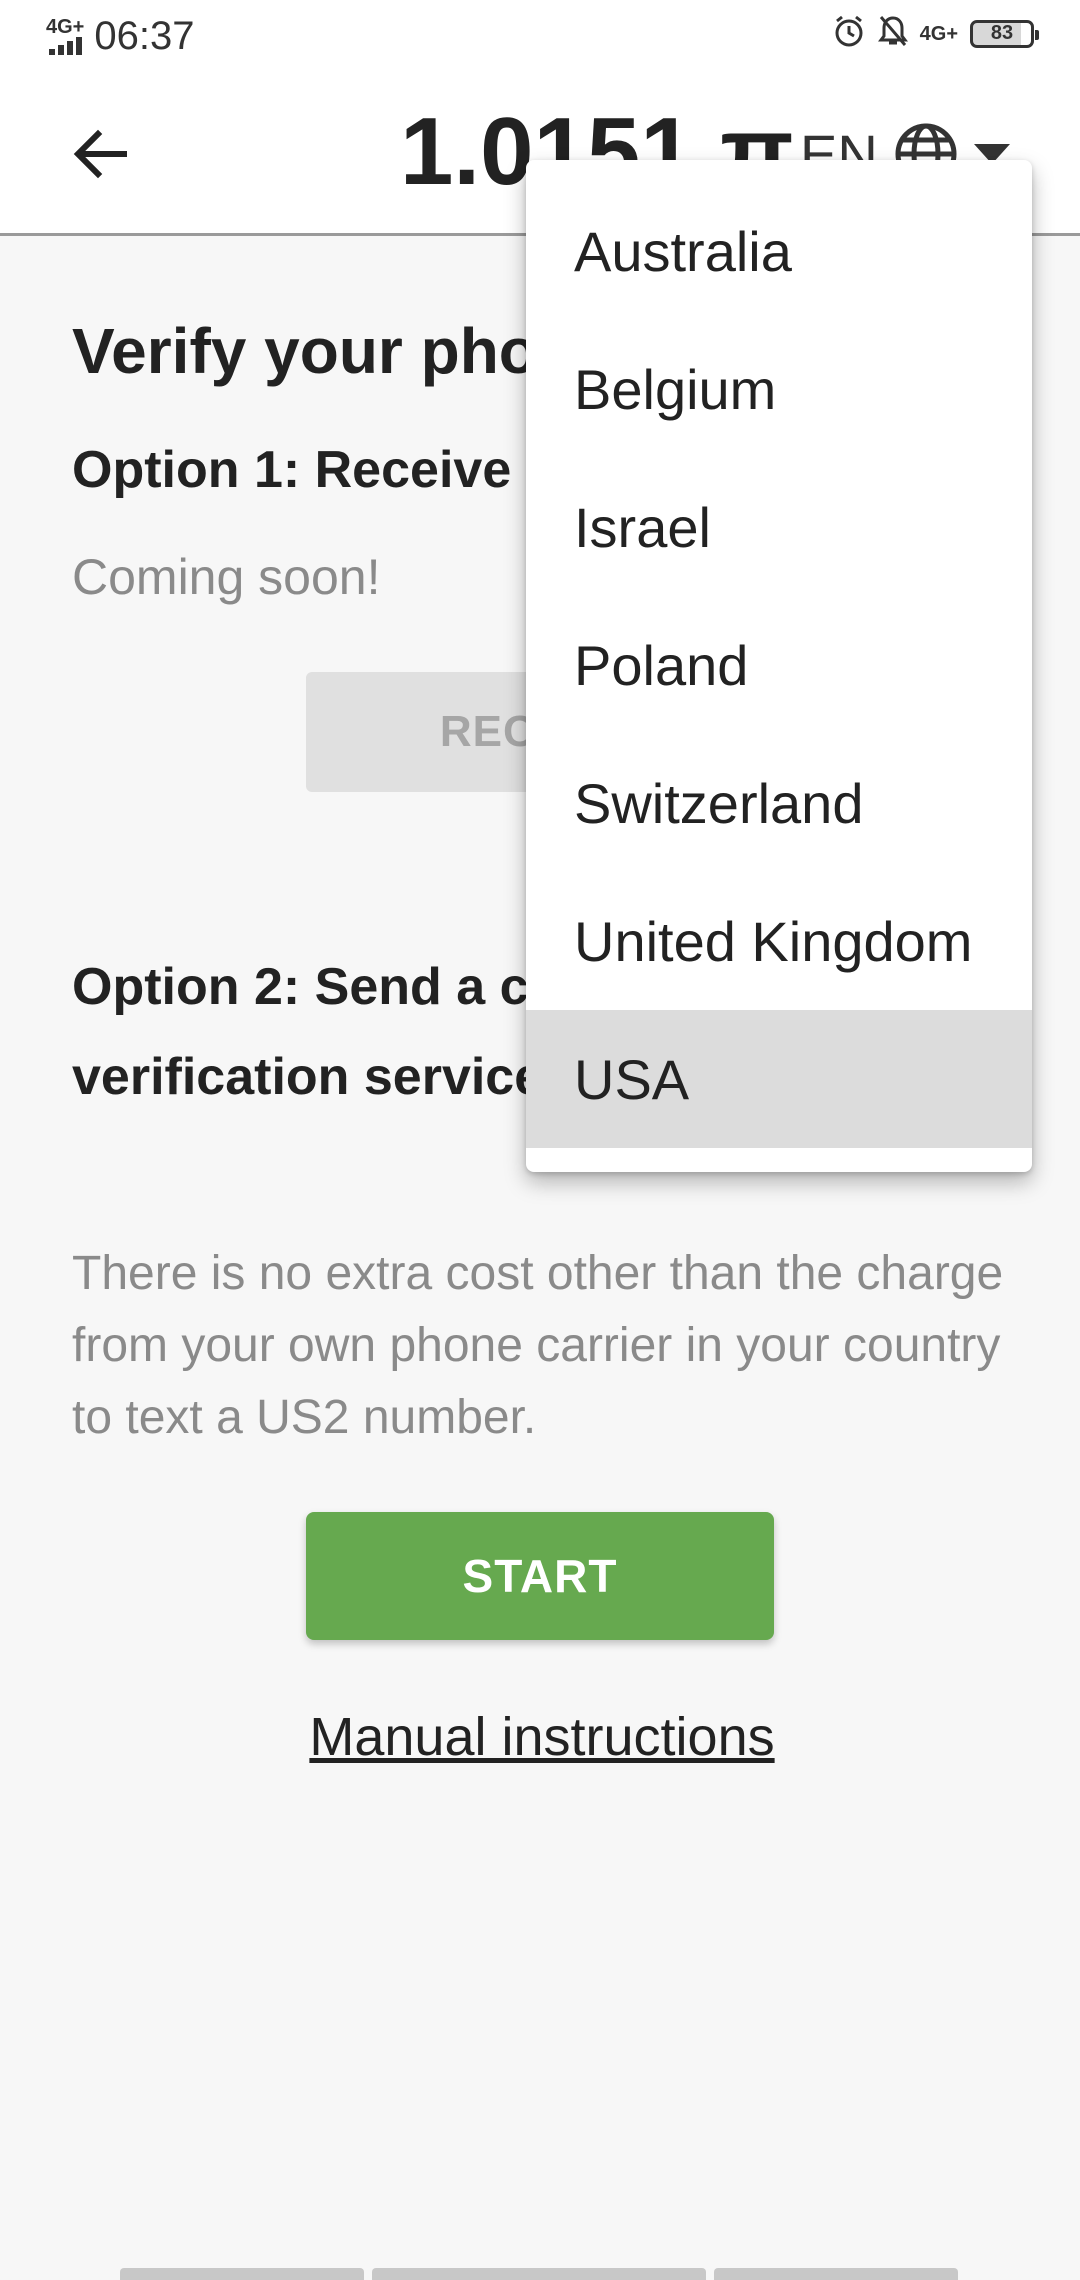 This screenshot has height=2280, width=1080. I want to click on network-type-right: 4G+, so click(938, 33).